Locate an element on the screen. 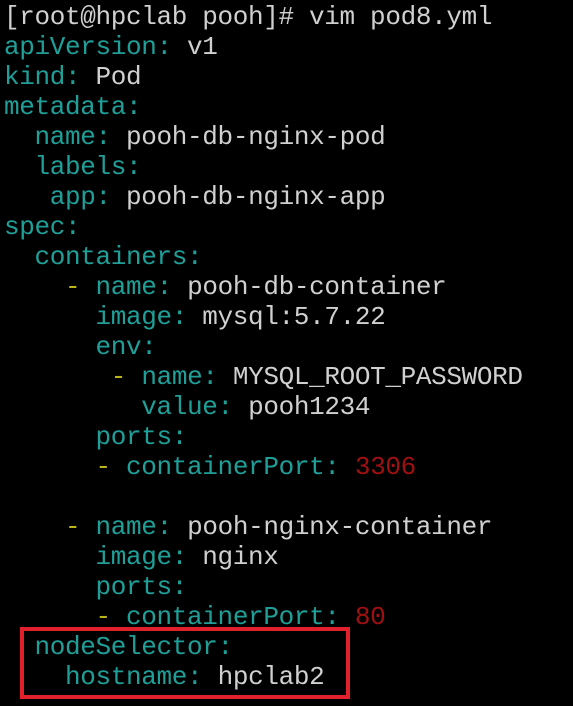  nodeselector-highlight-box is located at coordinates (185, 663).